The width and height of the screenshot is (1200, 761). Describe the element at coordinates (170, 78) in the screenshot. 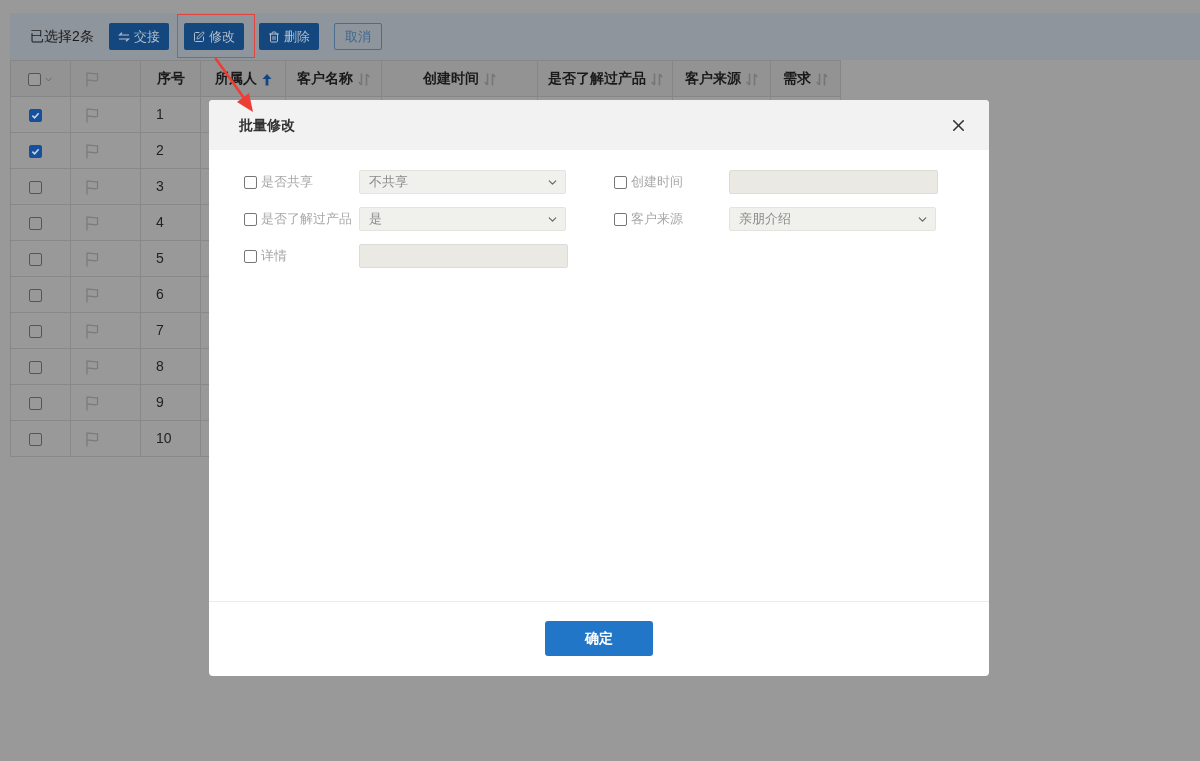

I see `column-header: 序号` at that location.